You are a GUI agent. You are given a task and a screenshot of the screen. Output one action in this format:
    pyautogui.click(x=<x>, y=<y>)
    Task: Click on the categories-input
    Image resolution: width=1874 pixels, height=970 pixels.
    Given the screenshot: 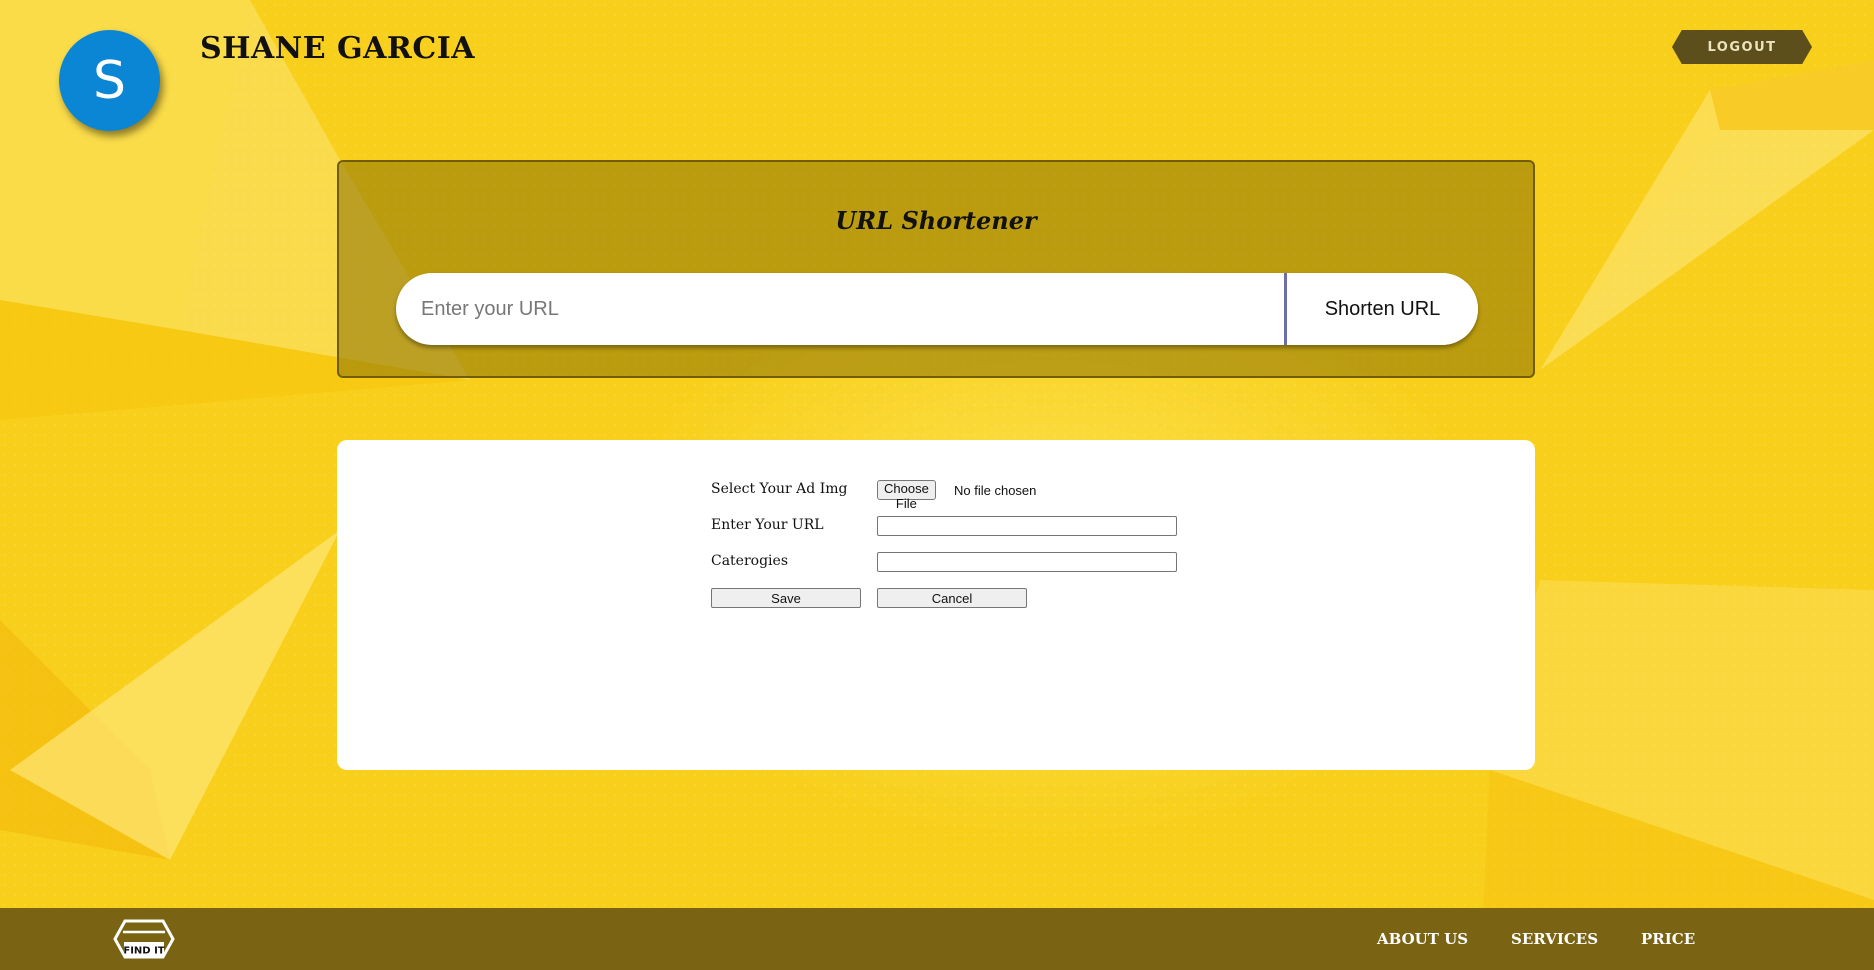 What is the action you would take?
    pyautogui.click(x=1027, y=562)
    